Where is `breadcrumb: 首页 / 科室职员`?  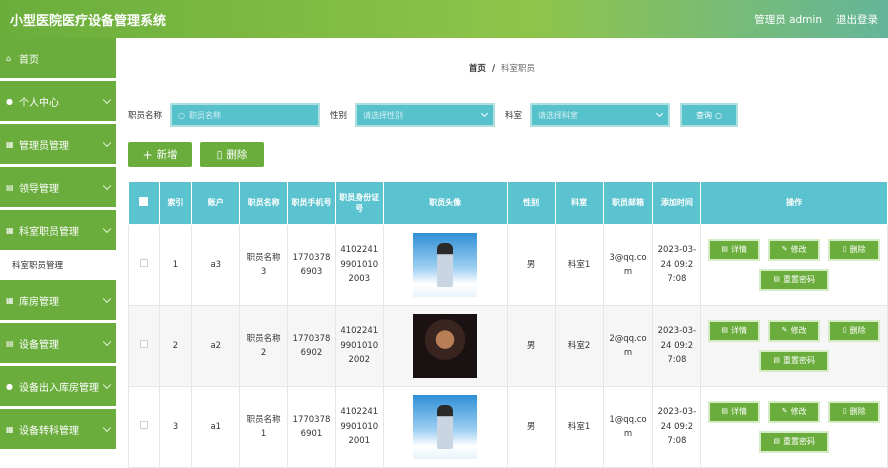
breadcrumb: 首页 / 科室职员 is located at coordinates (502, 68).